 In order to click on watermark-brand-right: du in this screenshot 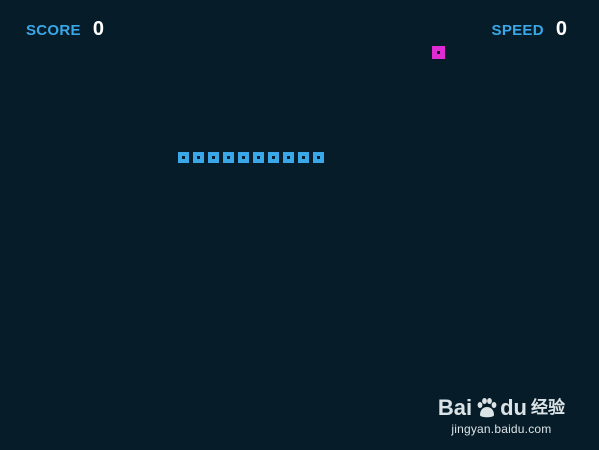, I will do `click(513, 407)`.